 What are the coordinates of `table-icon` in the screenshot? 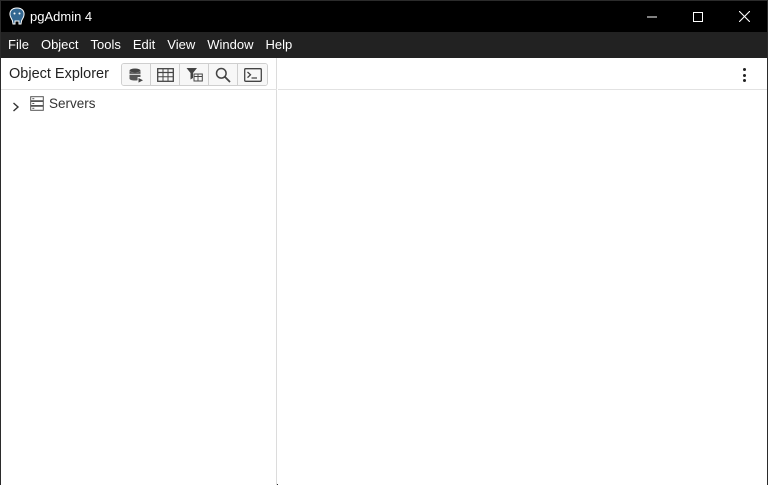 It's located at (165, 74).